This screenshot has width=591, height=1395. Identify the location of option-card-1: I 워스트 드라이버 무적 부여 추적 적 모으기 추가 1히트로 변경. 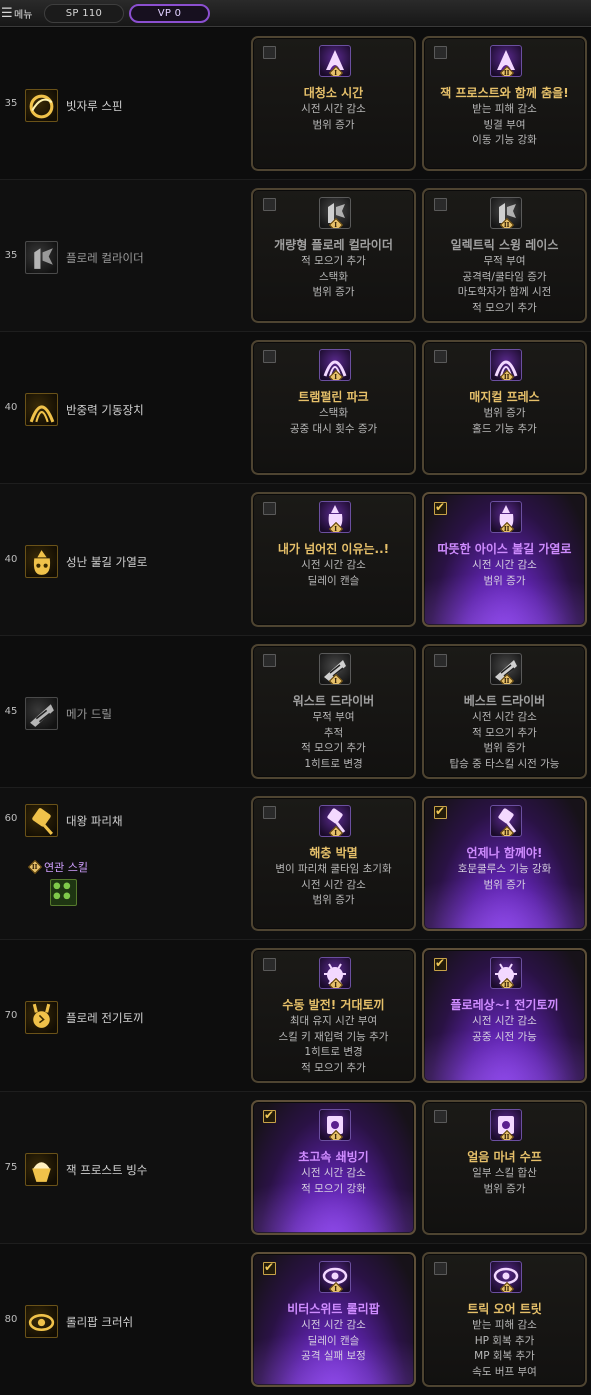
(333, 711).